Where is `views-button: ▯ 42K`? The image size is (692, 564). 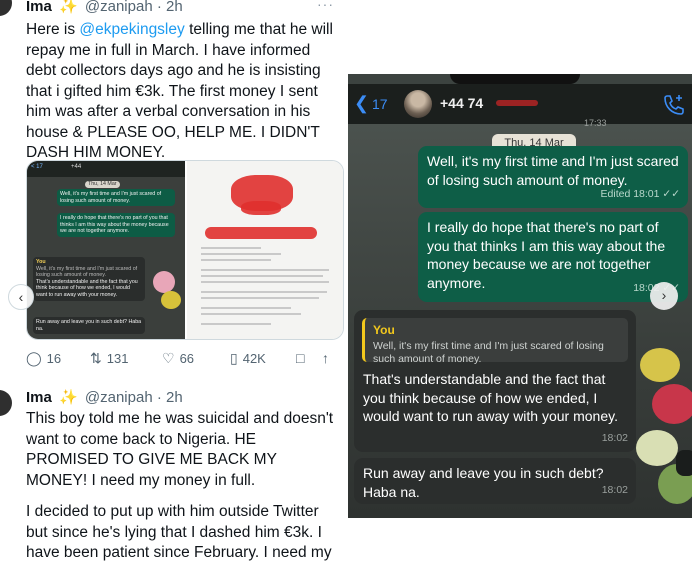 views-button: ▯ 42K is located at coordinates (248, 358).